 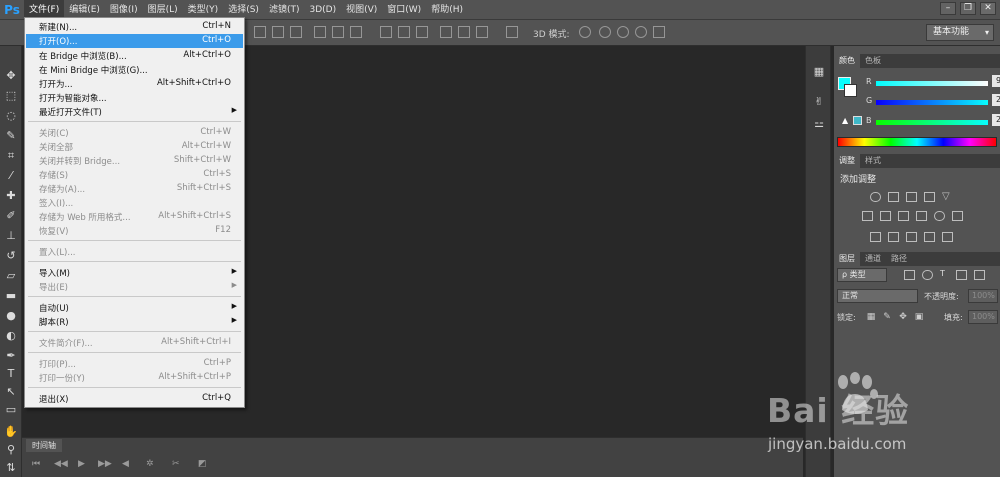 I want to click on menu-item-save: 存储(S) Ctrl+S, so click(x=134, y=175).